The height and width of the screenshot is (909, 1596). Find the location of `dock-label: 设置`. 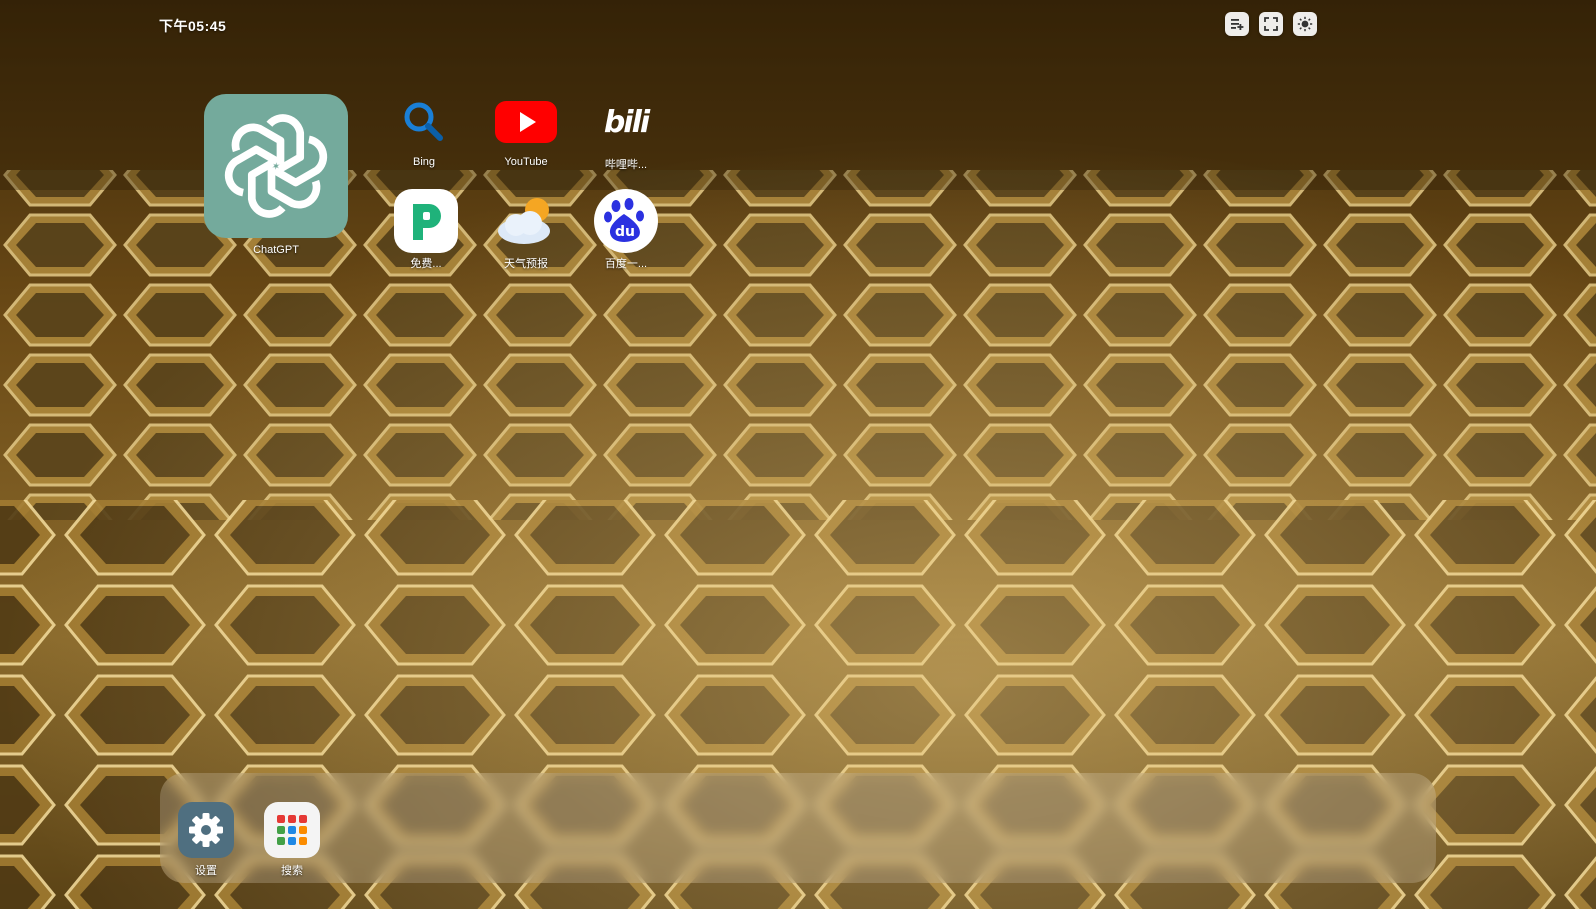

dock-label: 设置 is located at coordinates (206, 871).